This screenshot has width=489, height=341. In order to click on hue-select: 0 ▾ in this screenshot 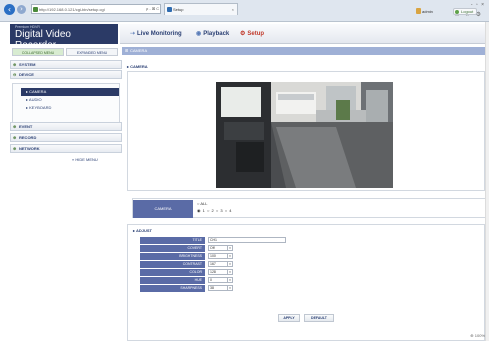, I will do `click(220, 280)`.